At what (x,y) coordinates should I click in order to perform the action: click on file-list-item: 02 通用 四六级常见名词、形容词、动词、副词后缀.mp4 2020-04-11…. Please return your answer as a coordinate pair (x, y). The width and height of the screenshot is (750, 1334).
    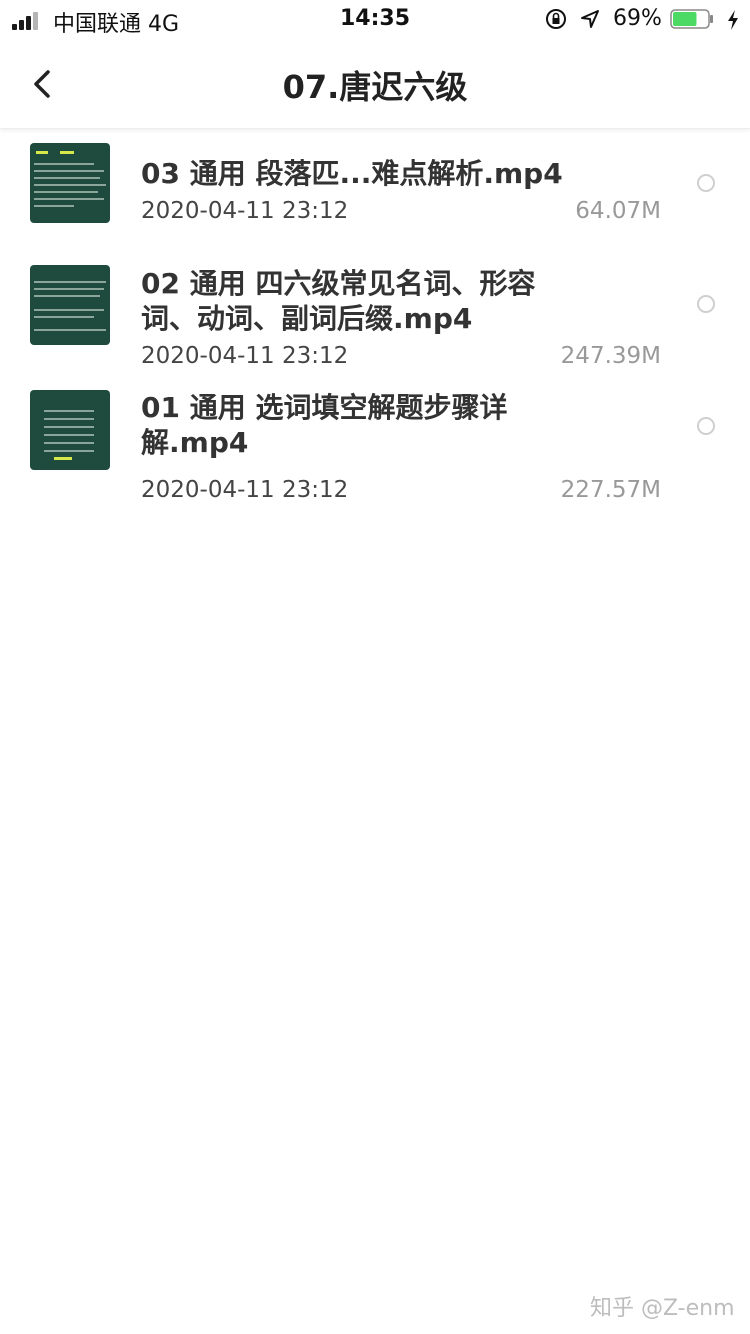
    Looking at the image, I should click on (375, 311).